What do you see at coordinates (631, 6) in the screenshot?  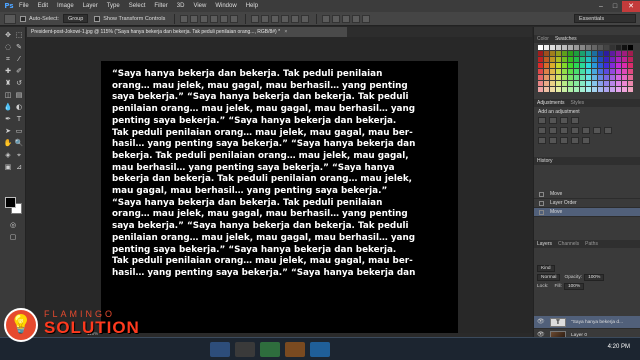 I see `close-button: ✕` at bounding box center [631, 6].